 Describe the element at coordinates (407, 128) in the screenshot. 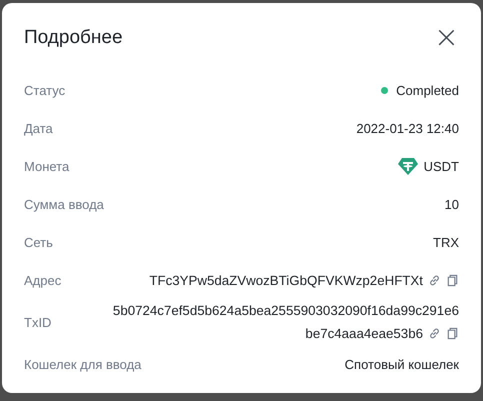

I see `field-value: 2022-01-23 12:40` at that location.